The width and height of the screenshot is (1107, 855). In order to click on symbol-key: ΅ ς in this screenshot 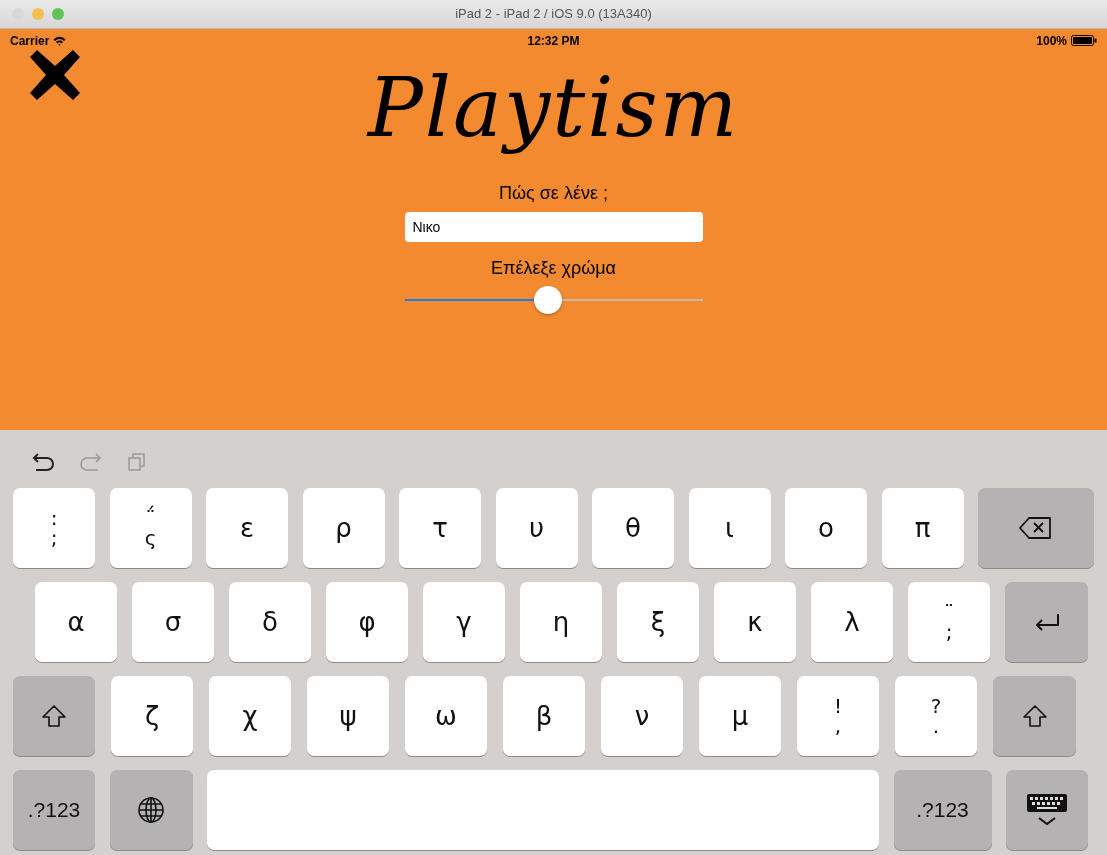, I will do `click(150, 528)`.